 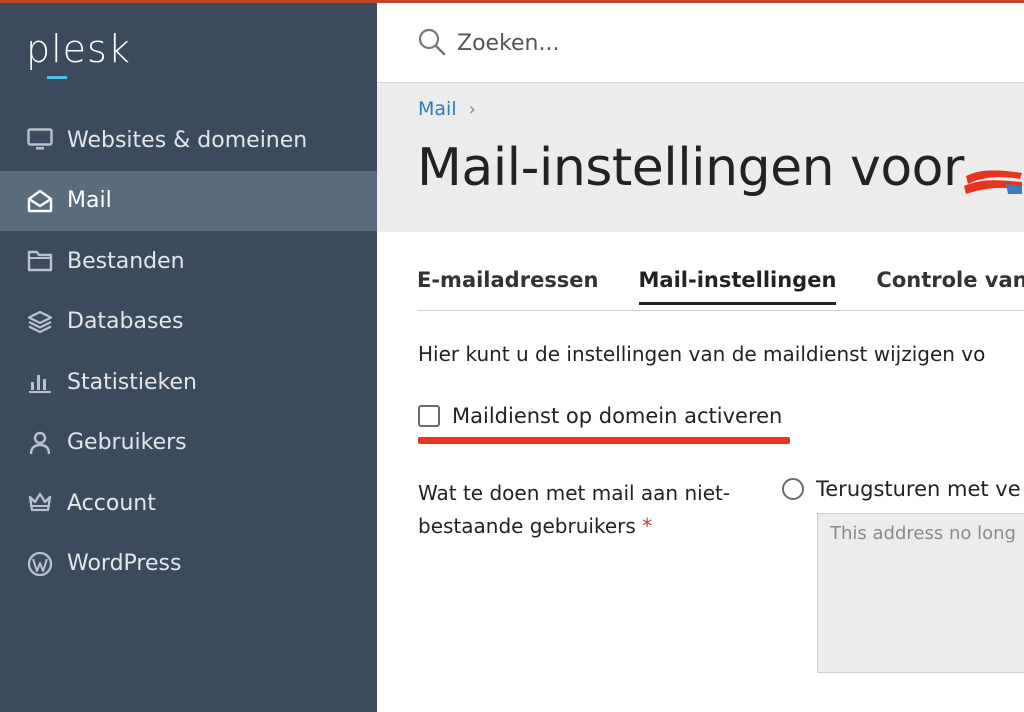 What do you see at coordinates (89, 201) in the screenshot?
I see `sidebar-item-label: Mail` at bounding box center [89, 201].